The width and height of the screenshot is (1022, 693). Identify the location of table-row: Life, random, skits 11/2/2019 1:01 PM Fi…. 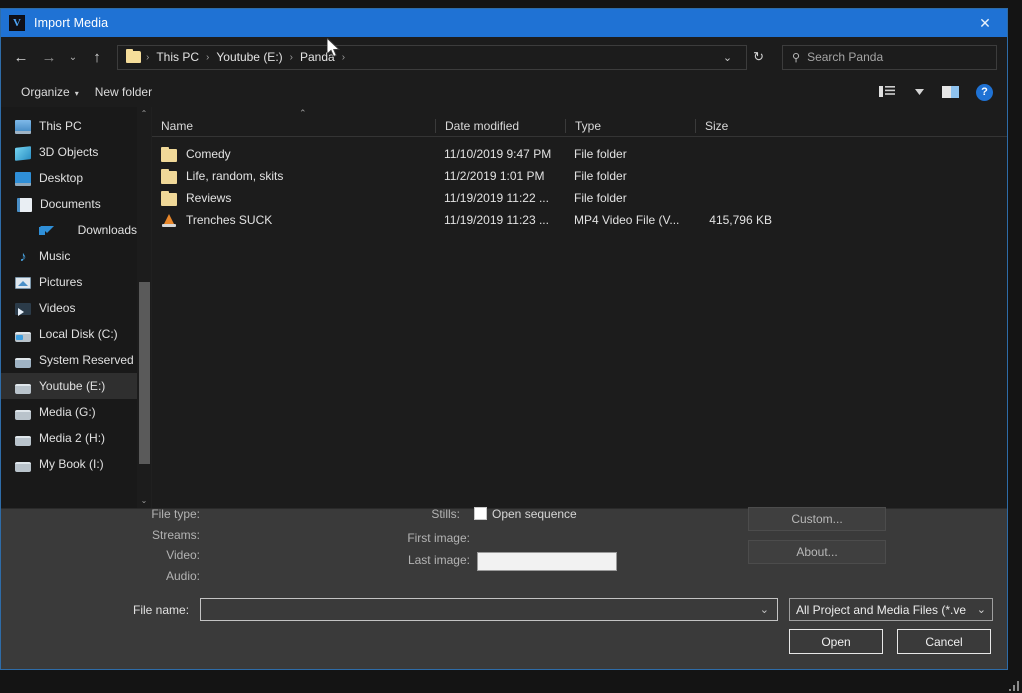
(579, 176).